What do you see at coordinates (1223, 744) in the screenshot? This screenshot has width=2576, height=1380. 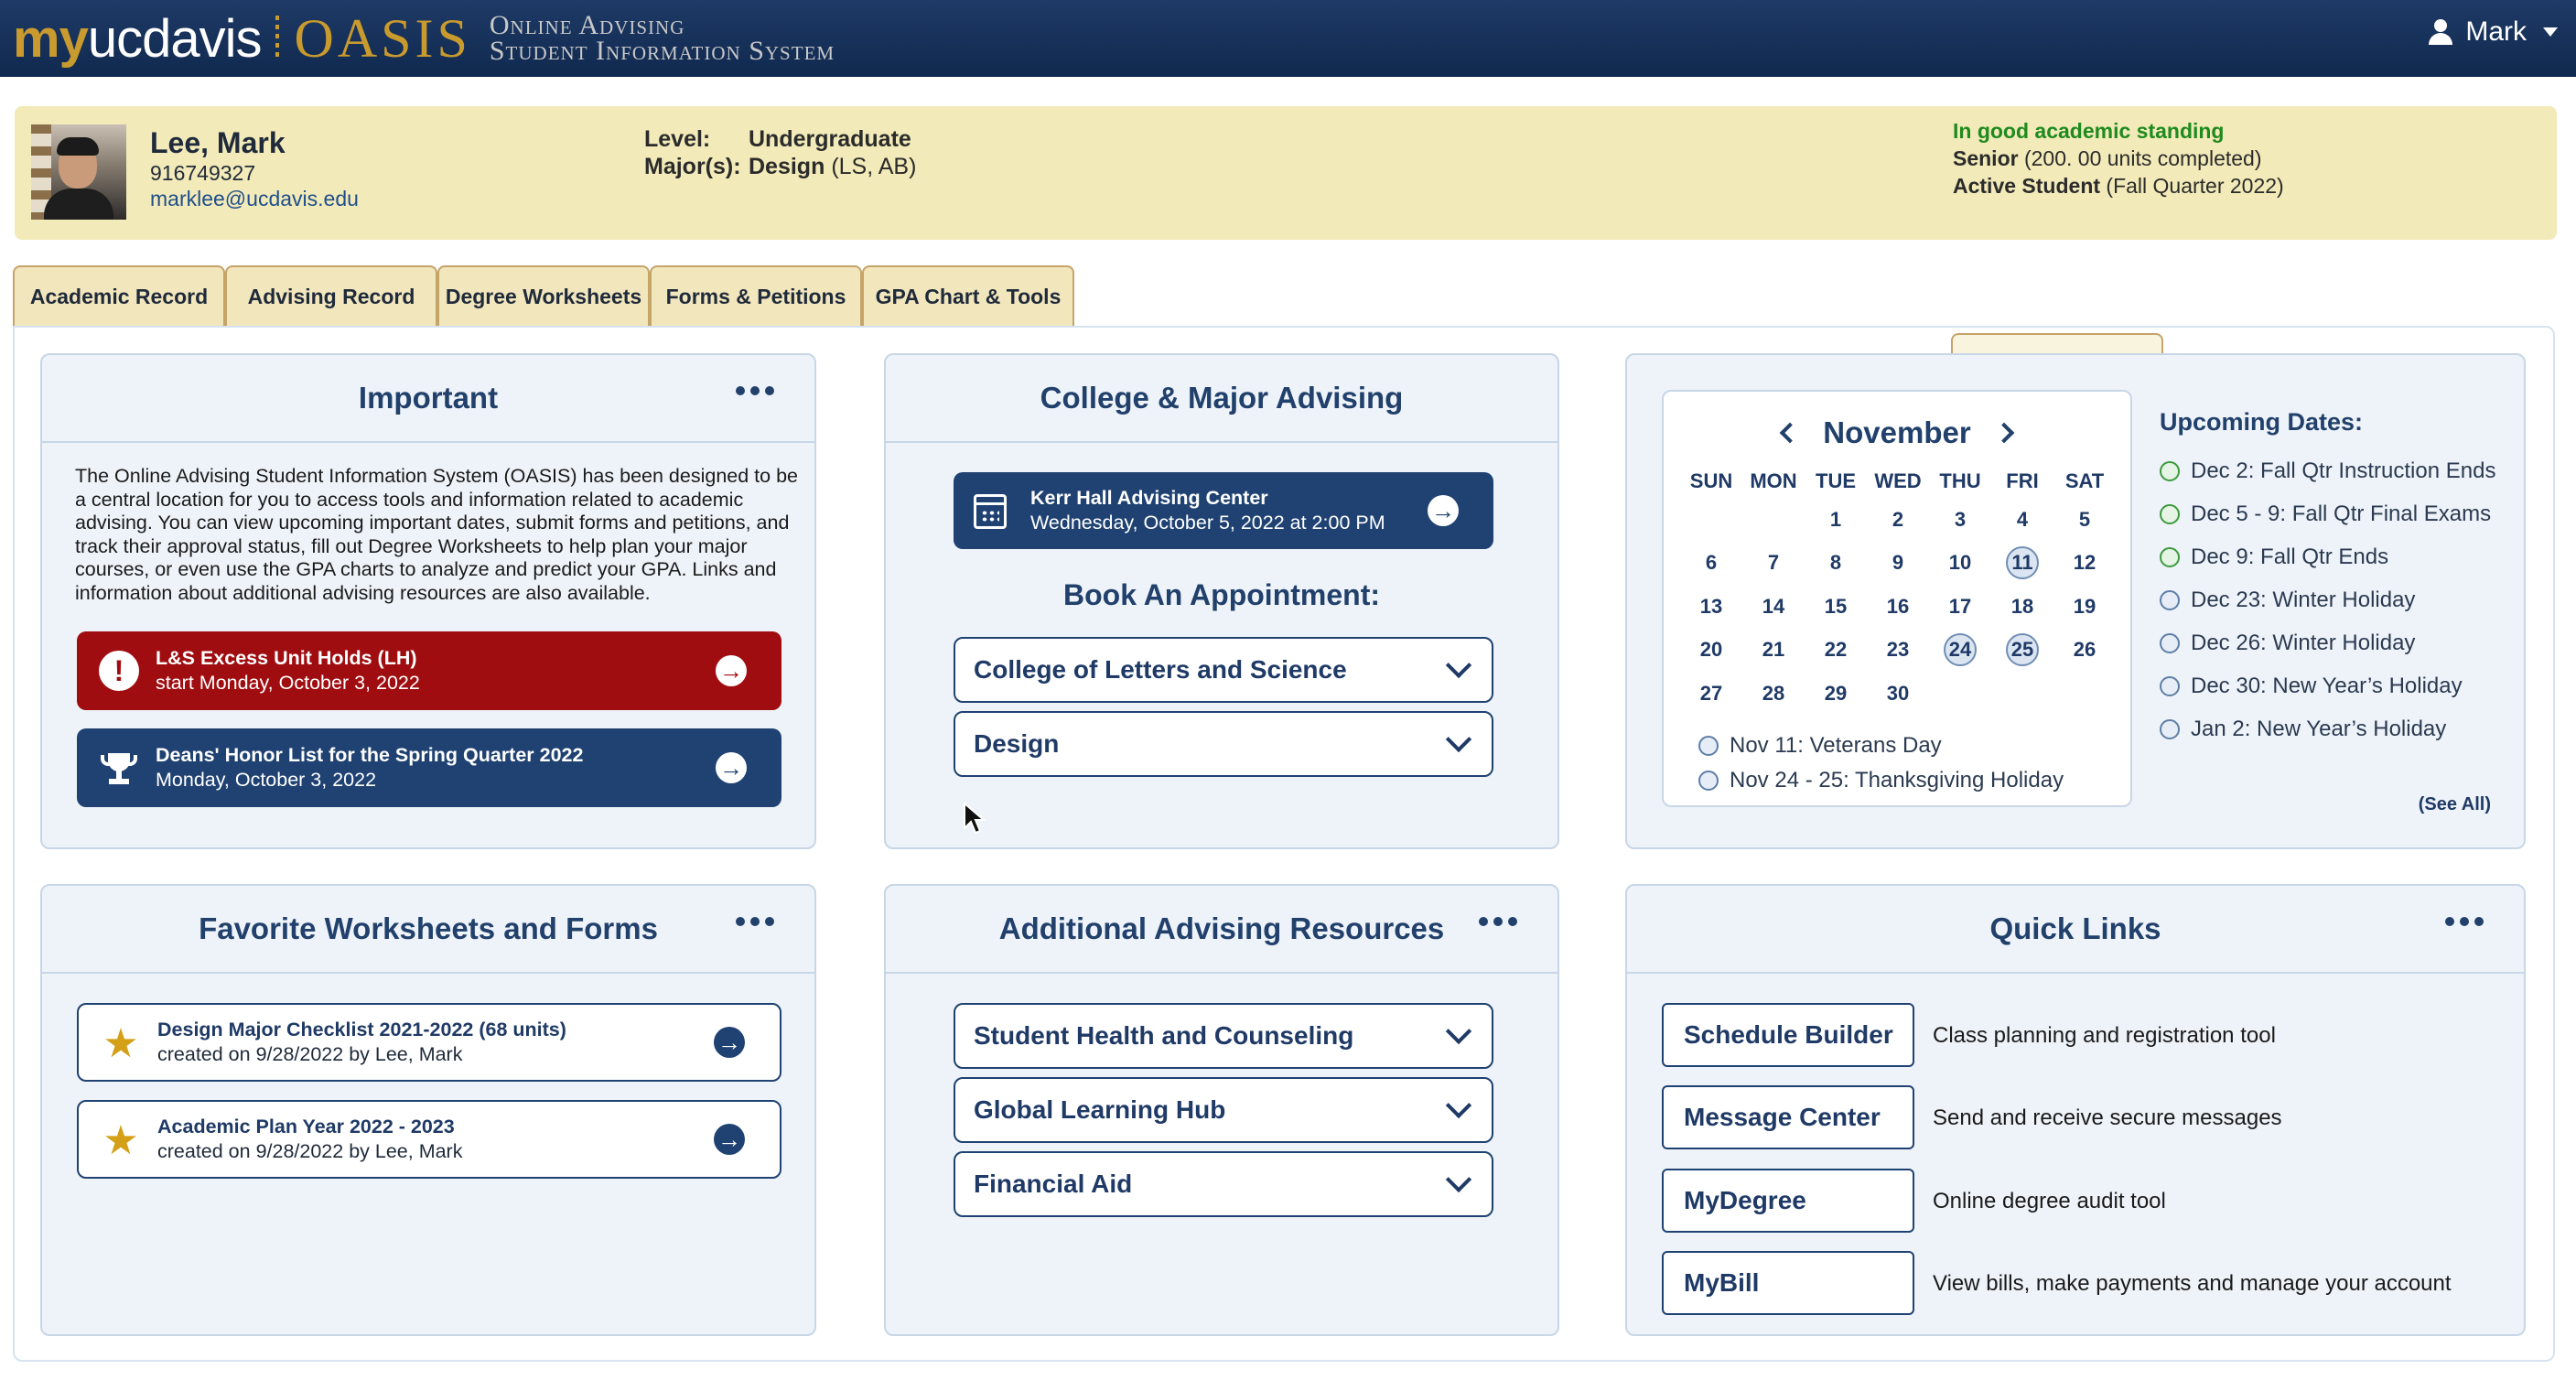 I see `dropdown-design: Design` at bounding box center [1223, 744].